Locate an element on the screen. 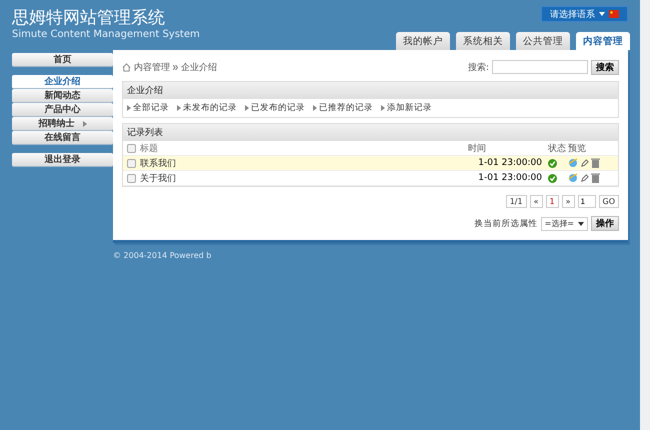 Image resolution: width=650 pixels, height=430 pixels. column-header: 状态 is located at coordinates (557, 148).